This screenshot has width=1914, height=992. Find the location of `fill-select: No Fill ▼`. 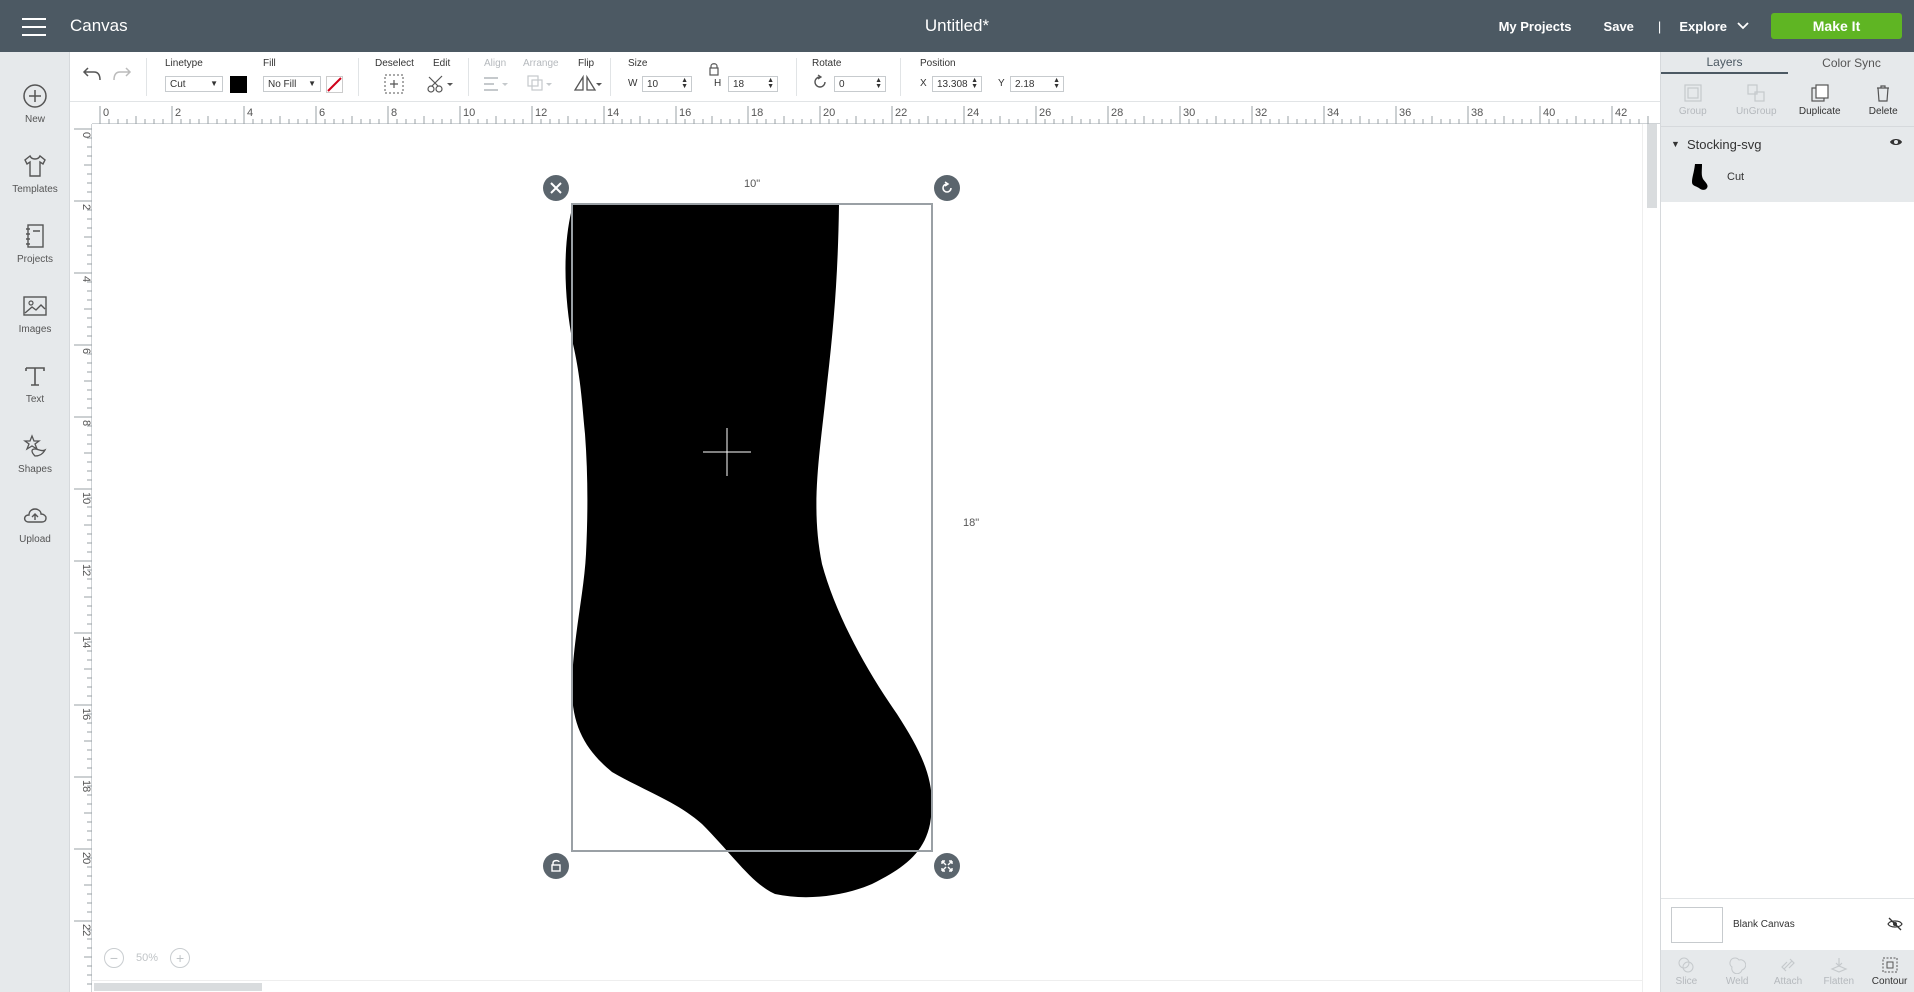

fill-select: No Fill ▼ is located at coordinates (292, 84).